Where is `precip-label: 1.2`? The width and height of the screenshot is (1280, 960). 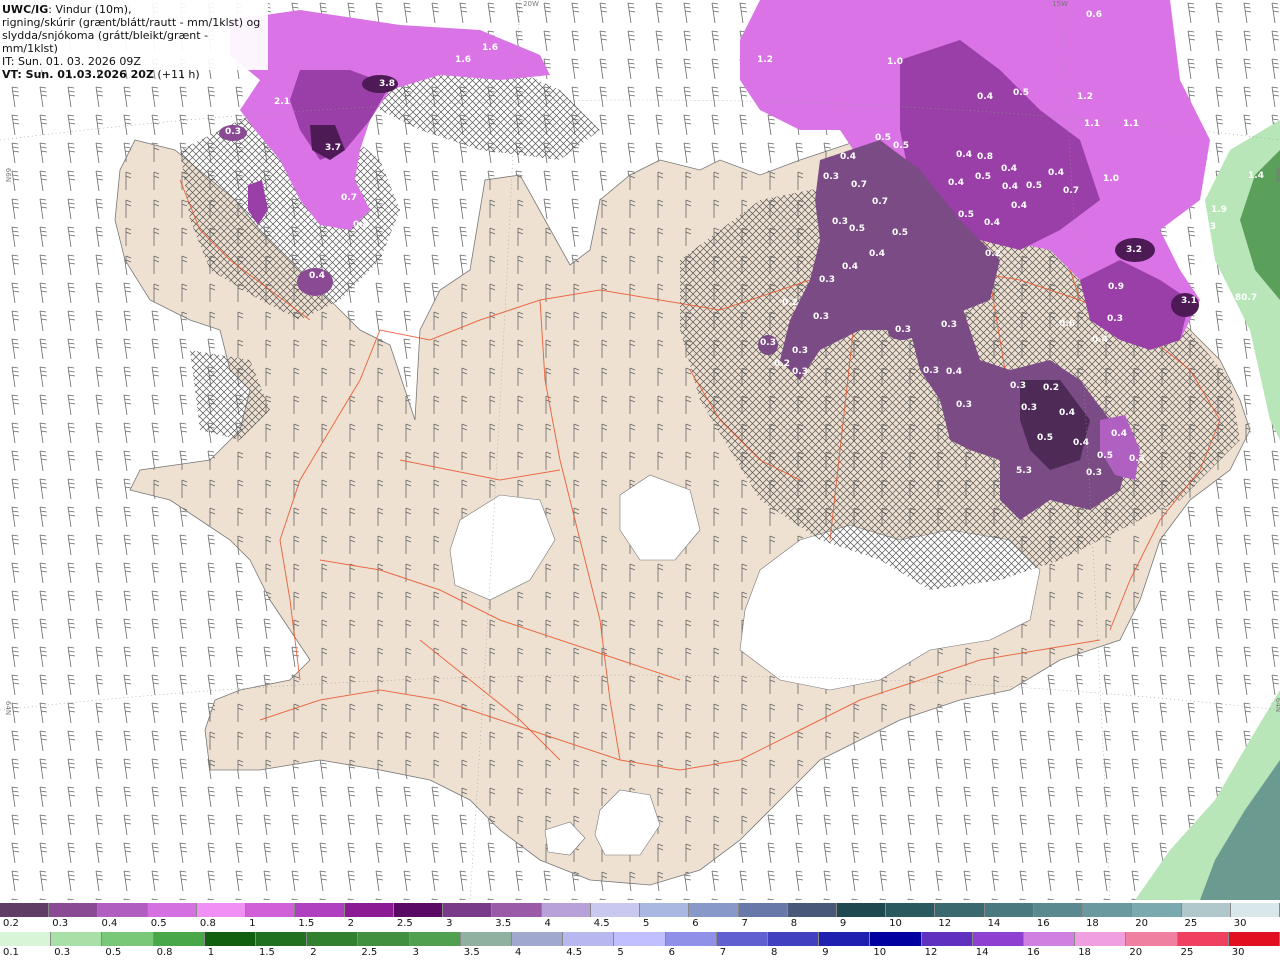
precip-label: 1.2 is located at coordinates (765, 60).